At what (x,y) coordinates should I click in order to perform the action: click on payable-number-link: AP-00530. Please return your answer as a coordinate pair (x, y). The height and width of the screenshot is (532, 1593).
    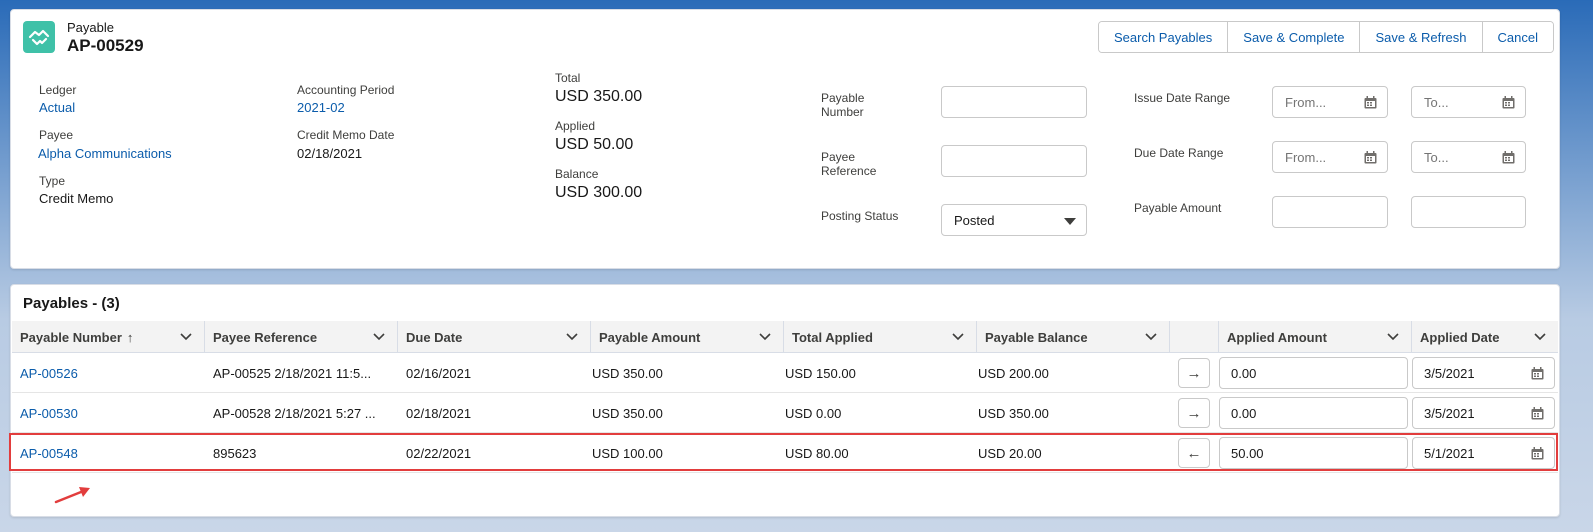
    Looking at the image, I should click on (108, 413).